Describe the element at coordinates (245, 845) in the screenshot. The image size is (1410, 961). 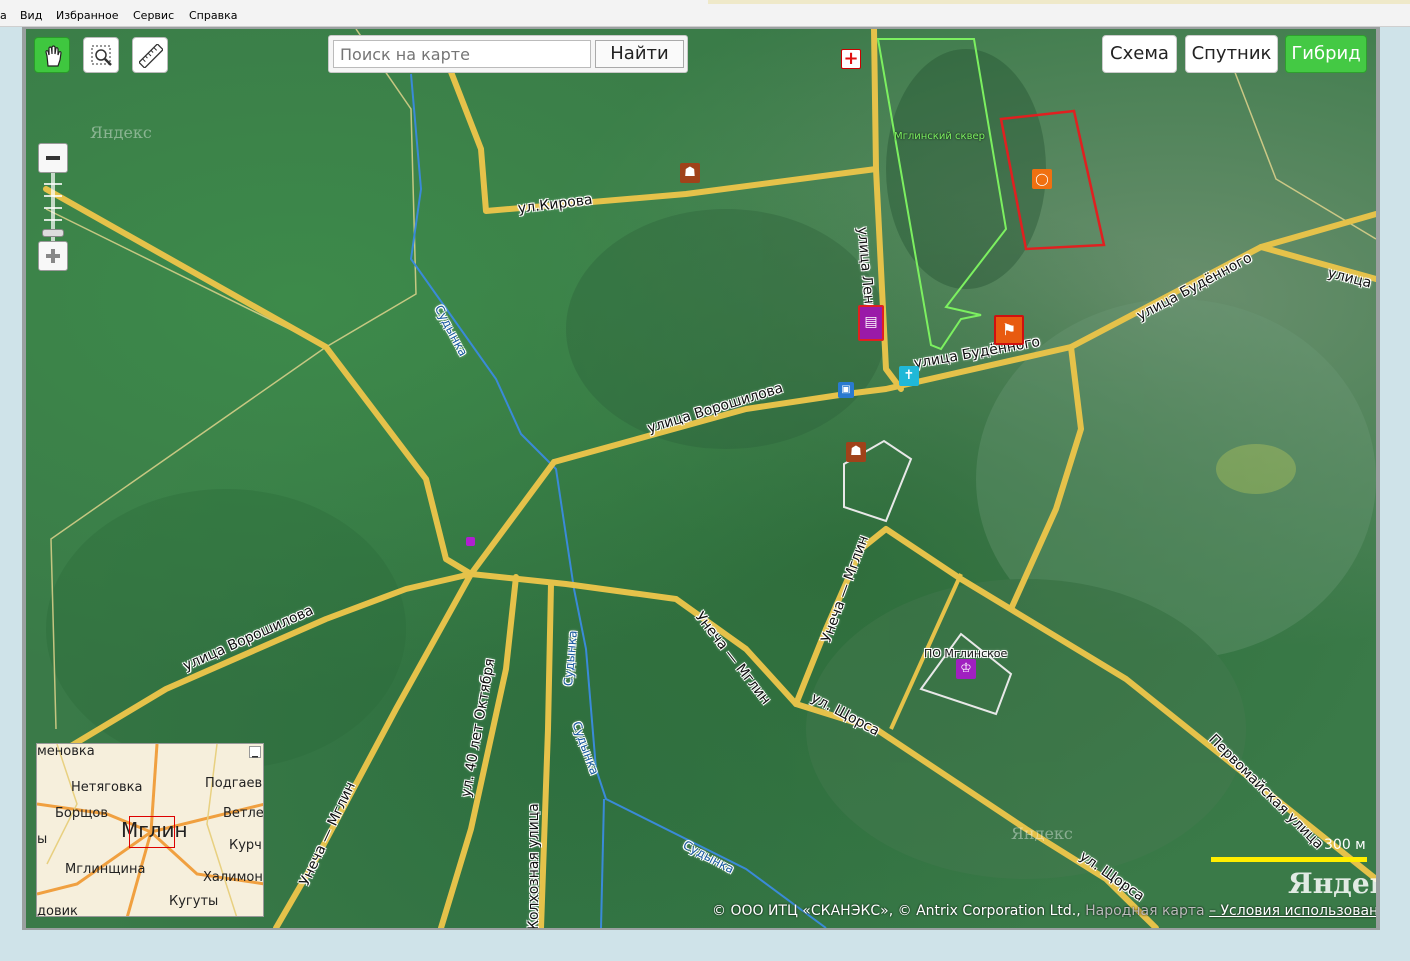
I see `minimap-label: Курч` at that location.